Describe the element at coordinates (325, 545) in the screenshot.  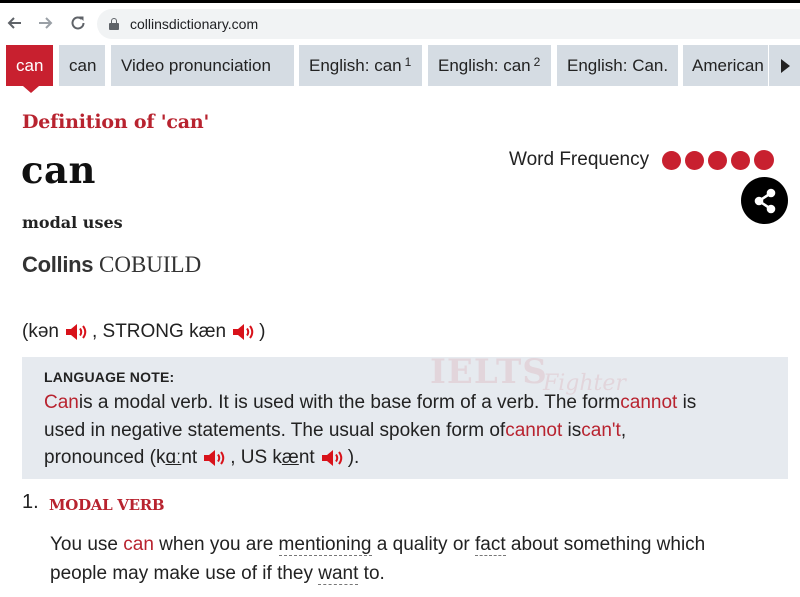
I see `definition-link: mentioning` at that location.